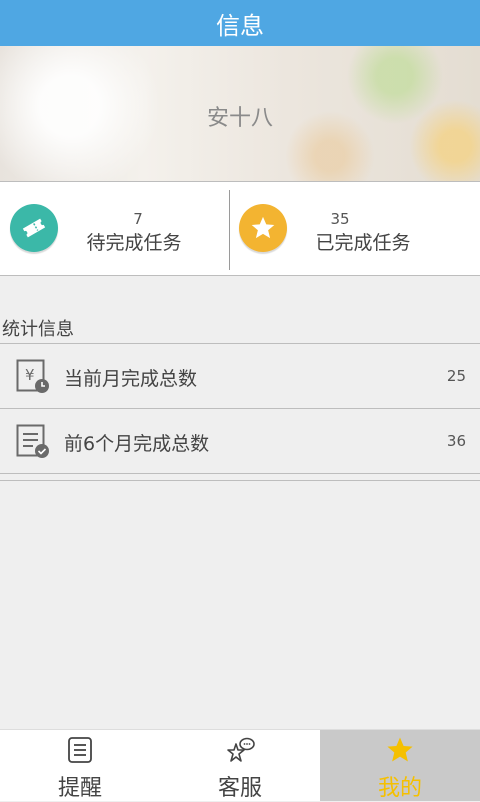 This screenshot has height=802, width=480. What do you see at coordinates (32, 441) in the screenshot?
I see `document-check-icon` at bounding box center [32, 441].